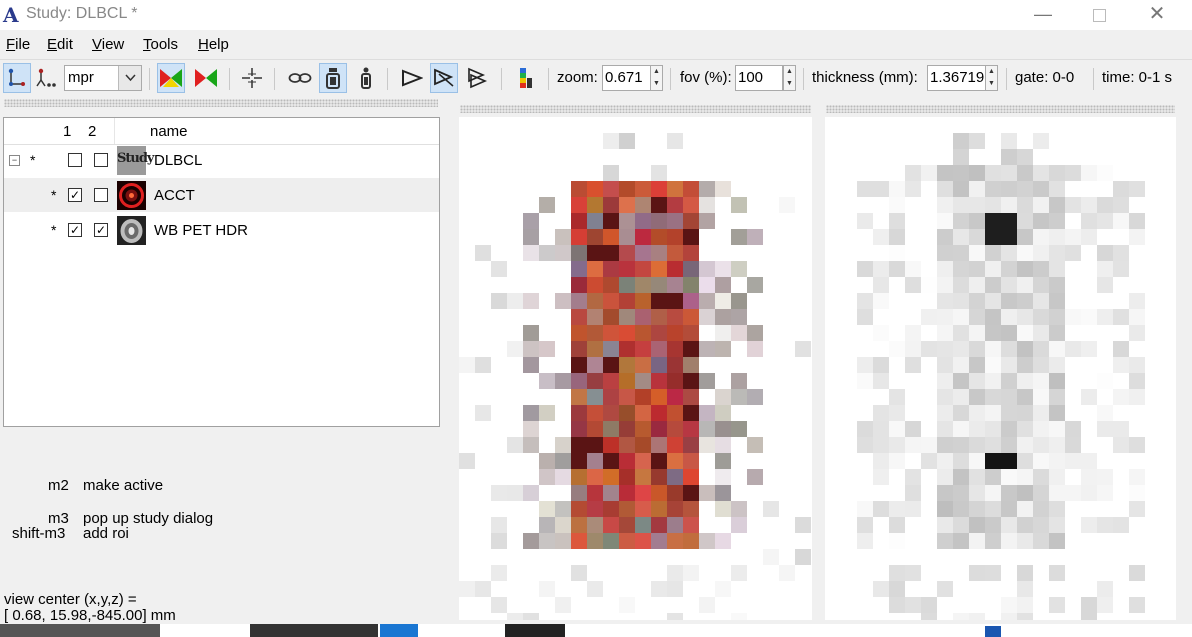 Image resolution: width=1192 pixels, height=637 pixels. I want to click on maximize-button, so click(1099, 15).